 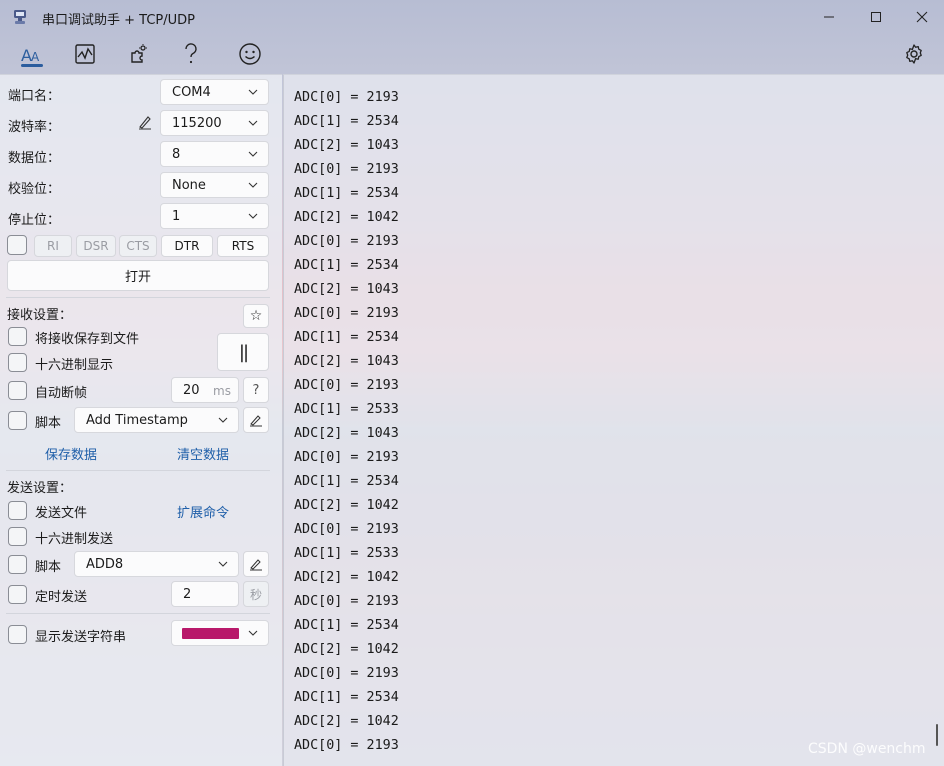 I want to click on send-script-checkbox, so click(x=17, y=564).